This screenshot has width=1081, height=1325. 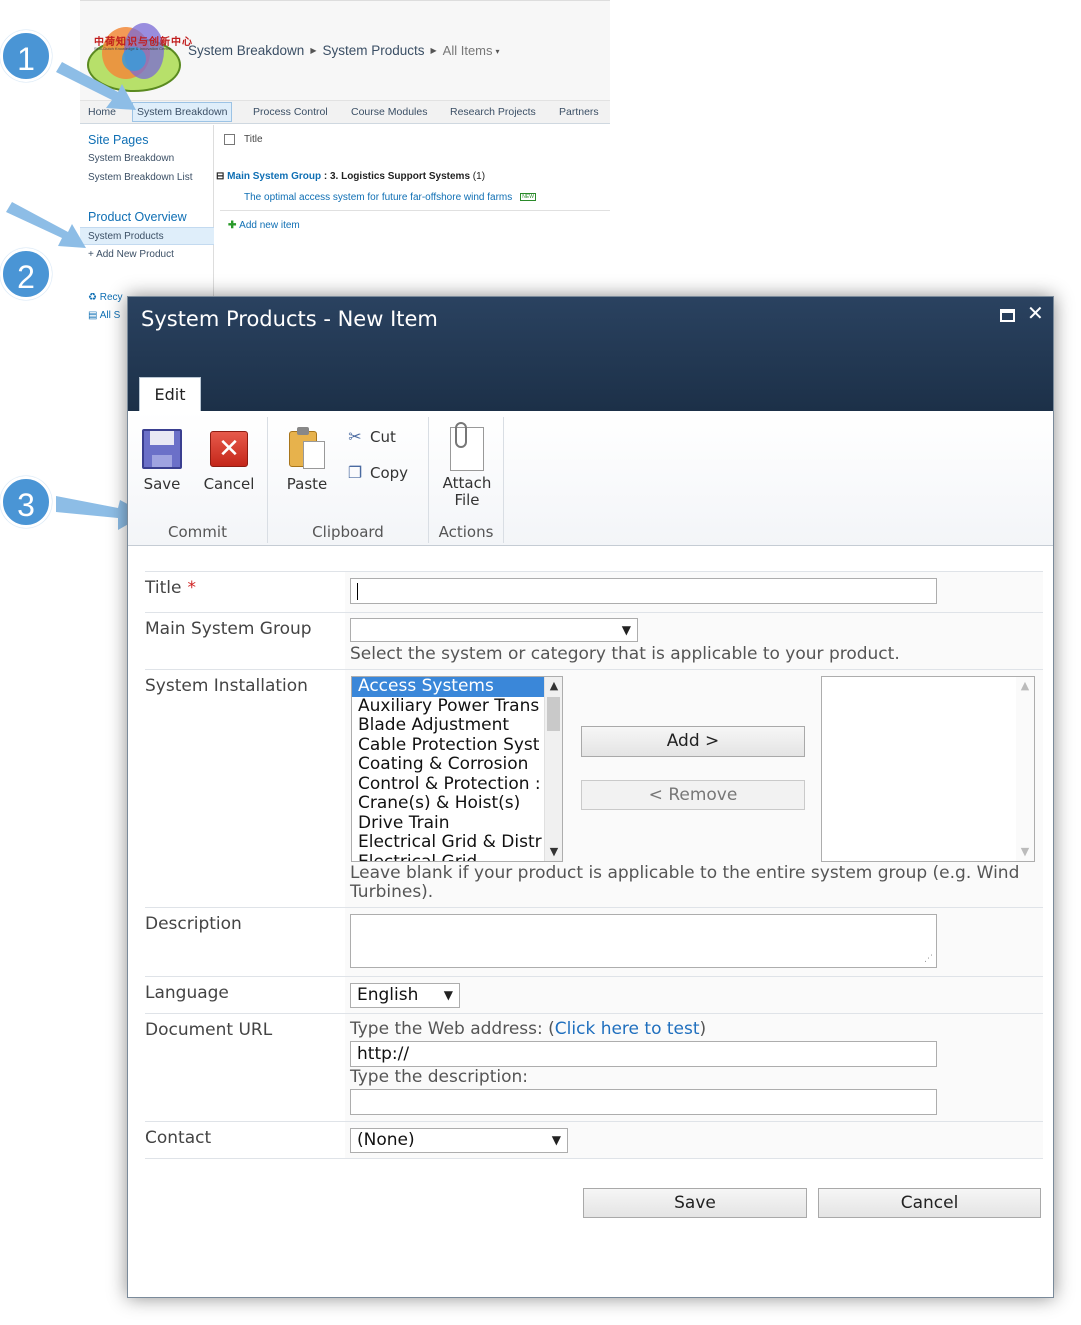 I want to click on field-label-description: Description, so click(x=193, y=924).